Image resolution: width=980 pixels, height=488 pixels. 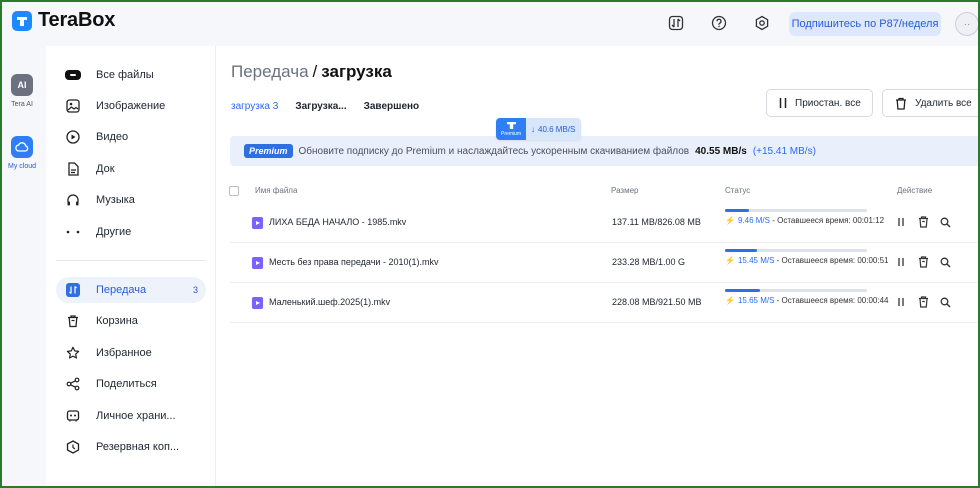 What do you see at coordinates (827, 220) in the screenshot?
I see `time-remaining: - Оставшееся время: 00:01:12` at bounding box center [827, 220].